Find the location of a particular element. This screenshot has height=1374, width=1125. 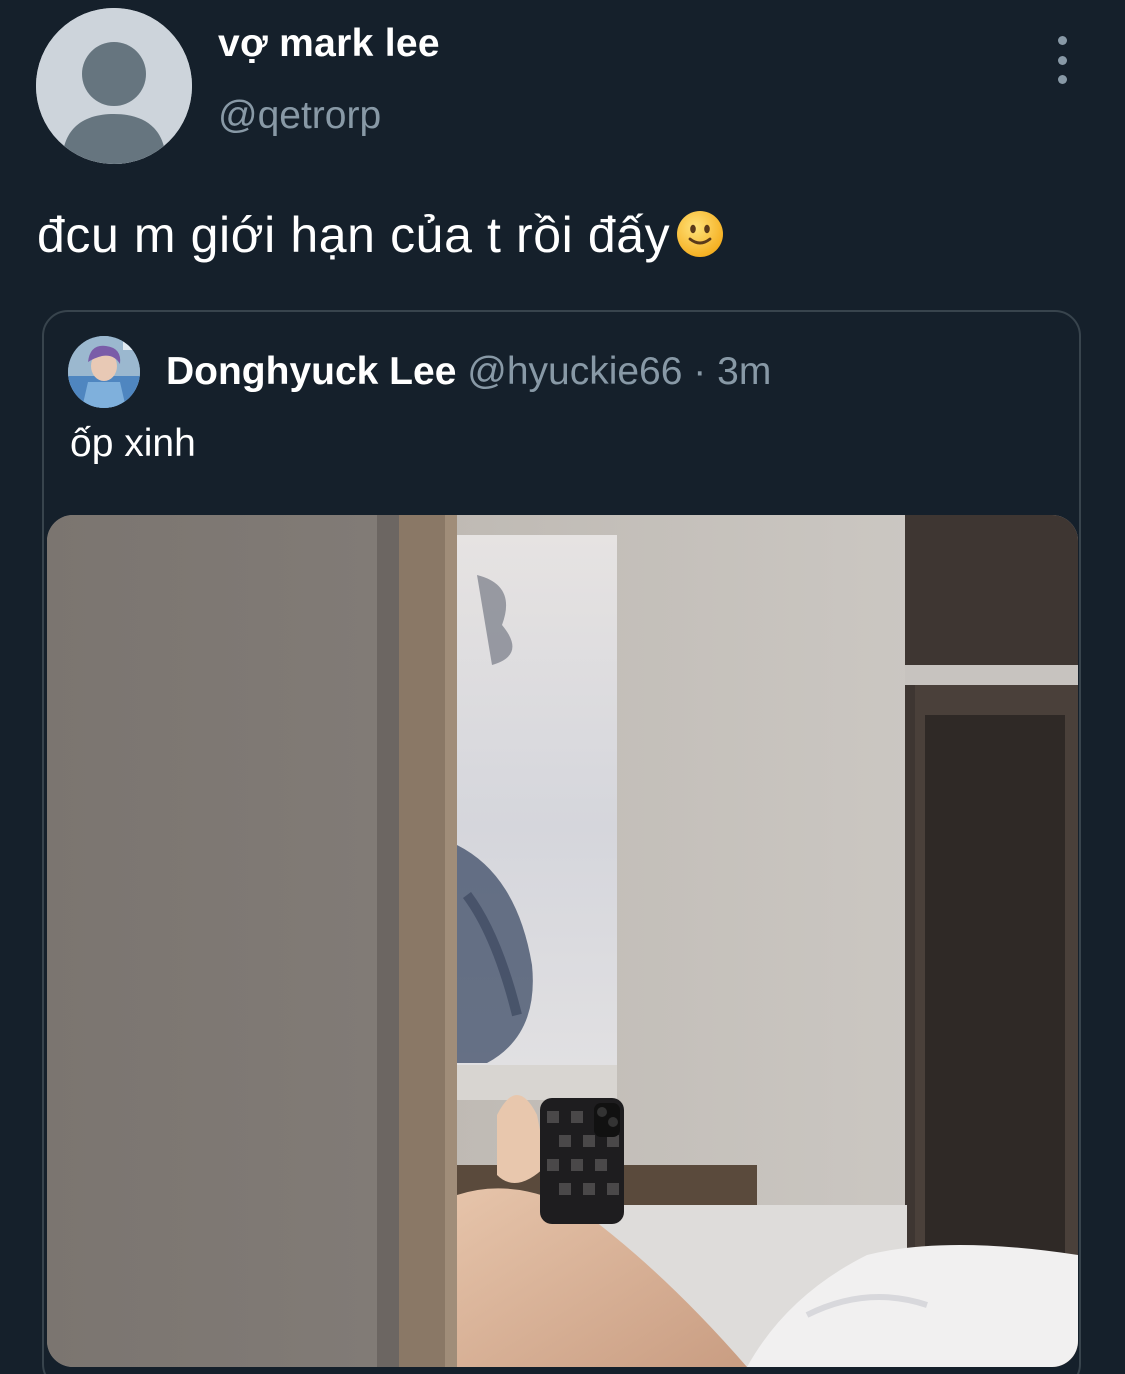

person-silhouette-icon is located at coordinates (114, 86).